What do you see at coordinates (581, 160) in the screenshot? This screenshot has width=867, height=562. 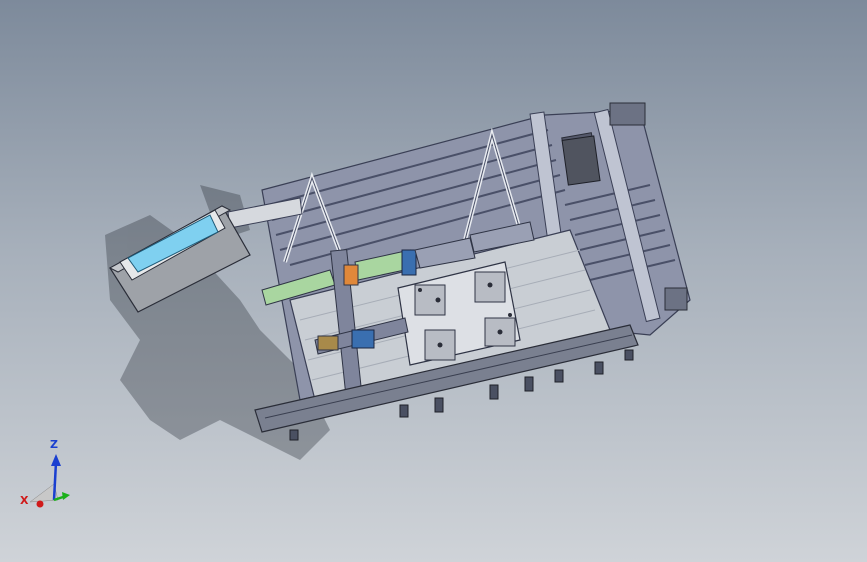 I see `side-cabinet` at bounding box center [581, 160].